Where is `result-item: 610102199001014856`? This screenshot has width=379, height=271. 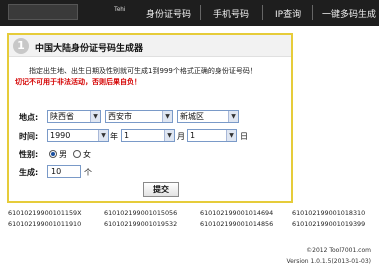
result-item: 610102199001014856 is located at coordinates (237, 224).